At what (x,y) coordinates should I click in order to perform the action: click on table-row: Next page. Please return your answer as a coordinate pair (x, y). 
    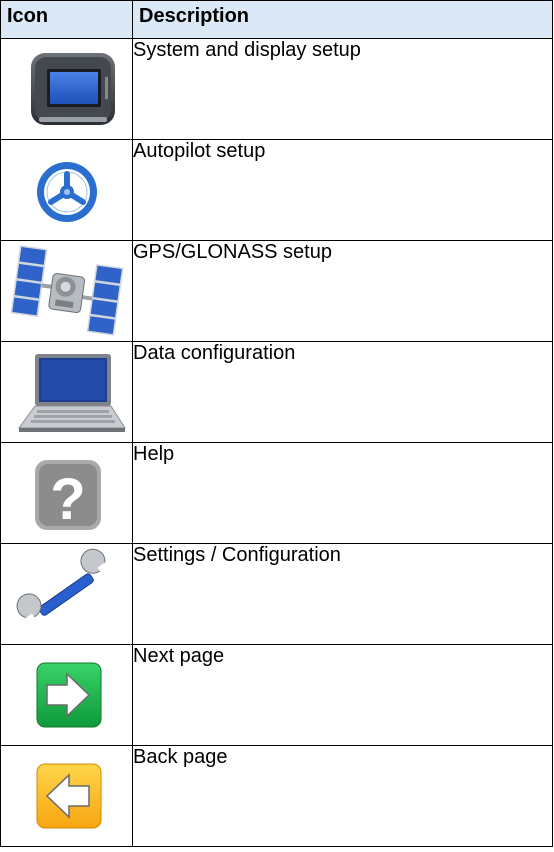
    Looking at the image, I should click on (276, 695).